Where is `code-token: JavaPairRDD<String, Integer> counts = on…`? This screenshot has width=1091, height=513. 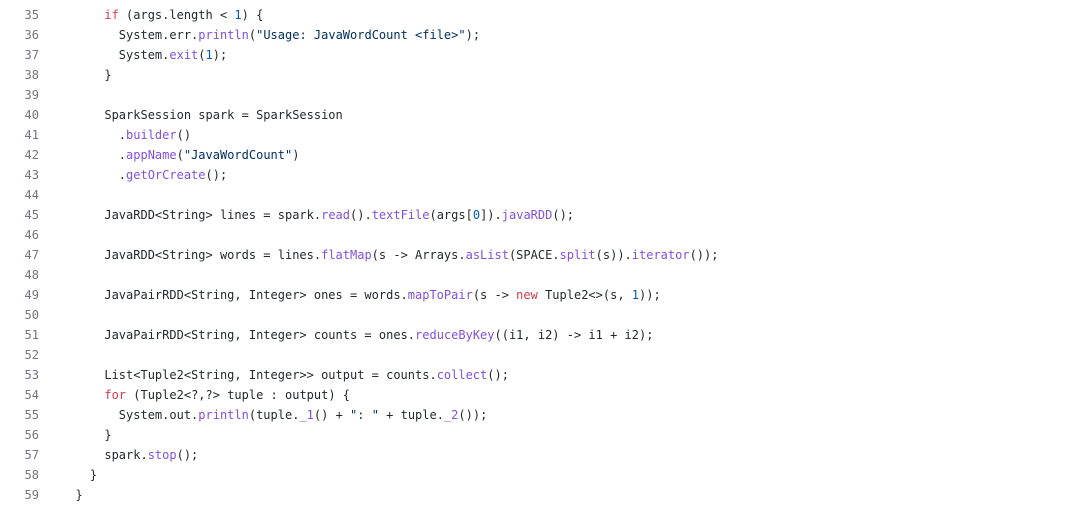 code-token: JavaPairRDD<String, Integer> counts = on… is located at coordinates (238, 335).